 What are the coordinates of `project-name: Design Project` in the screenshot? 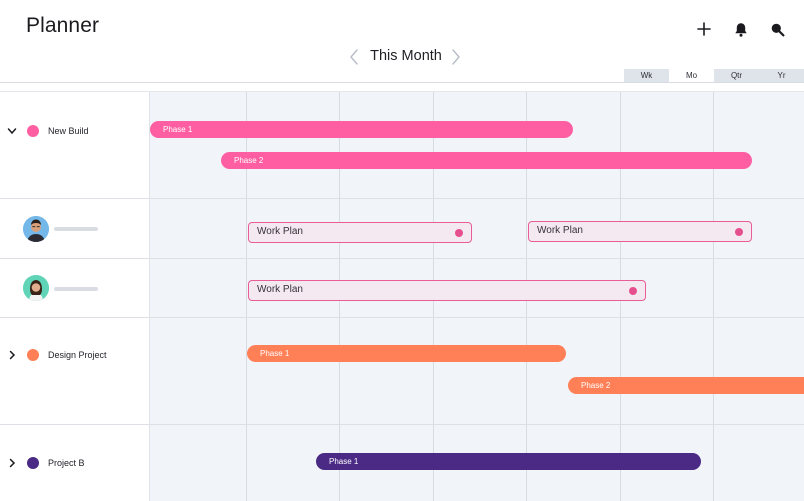 It's located at (77, 355).